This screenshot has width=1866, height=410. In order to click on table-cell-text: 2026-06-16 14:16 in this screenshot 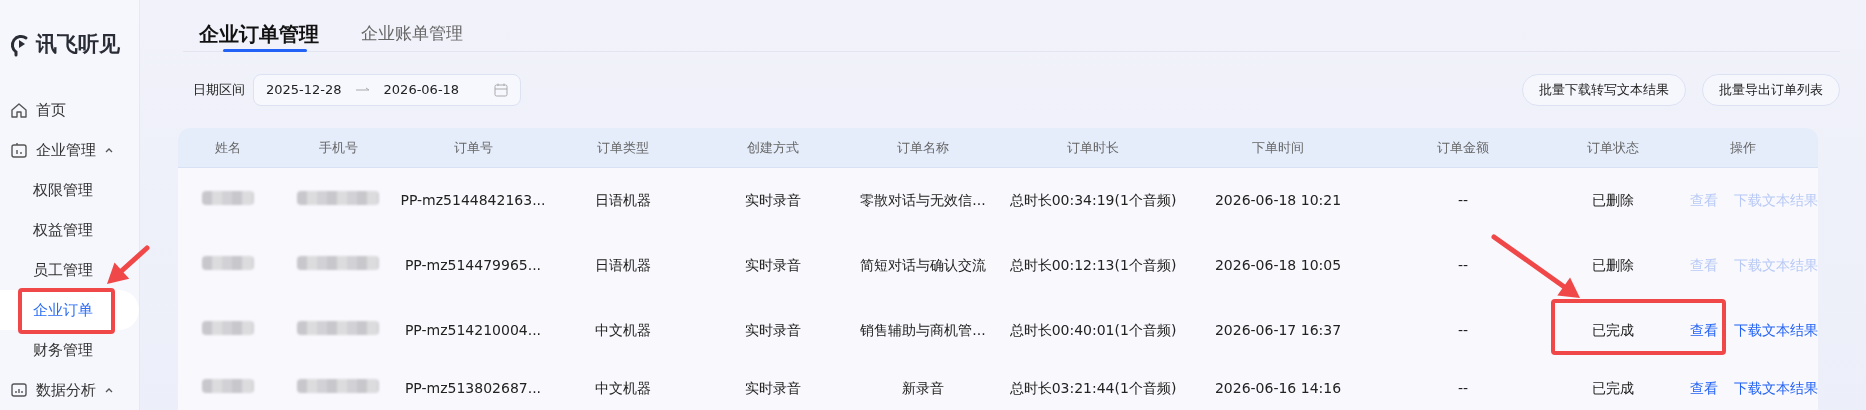, I will do `click(1278, 388)`.